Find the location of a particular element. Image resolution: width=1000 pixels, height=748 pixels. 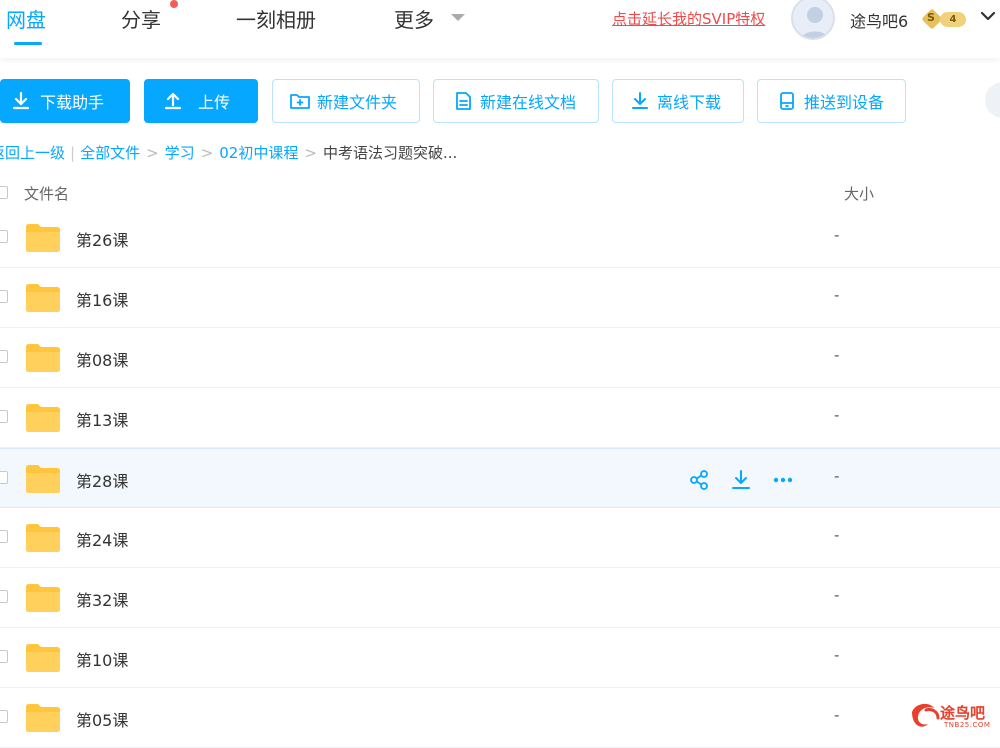

table-row: 第05课 - is located at coordinates (500, 718).